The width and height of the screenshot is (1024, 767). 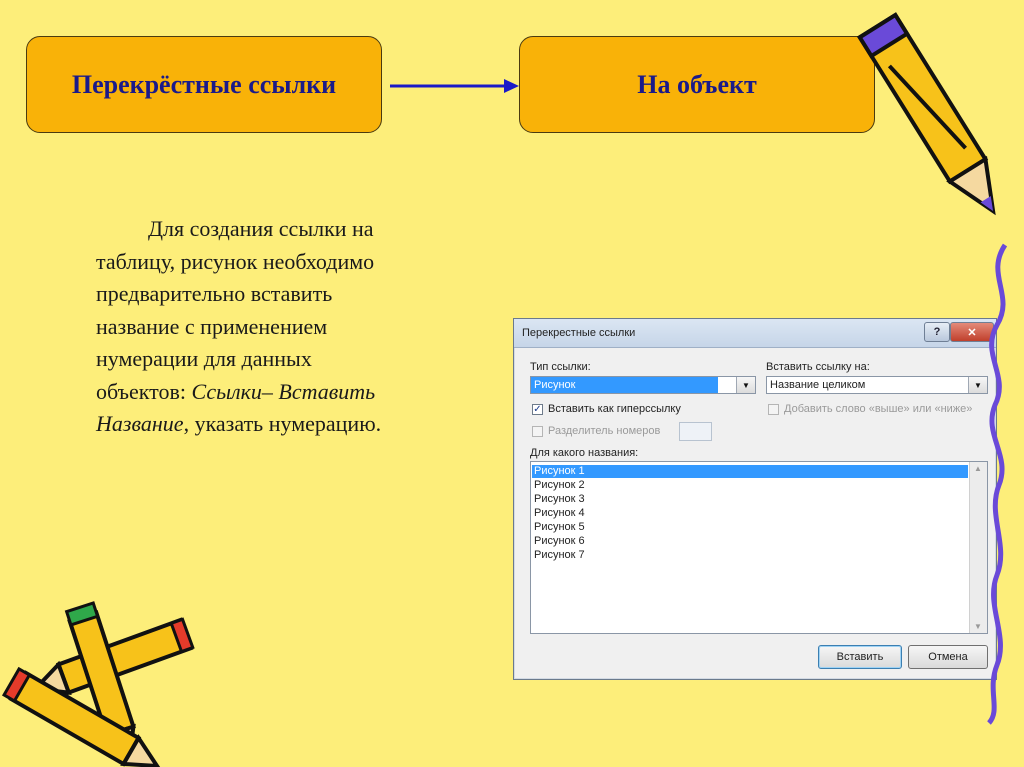 I want to click on insert-reference-to-label: Вставить ссылку на:, so click(x=818, y=367).